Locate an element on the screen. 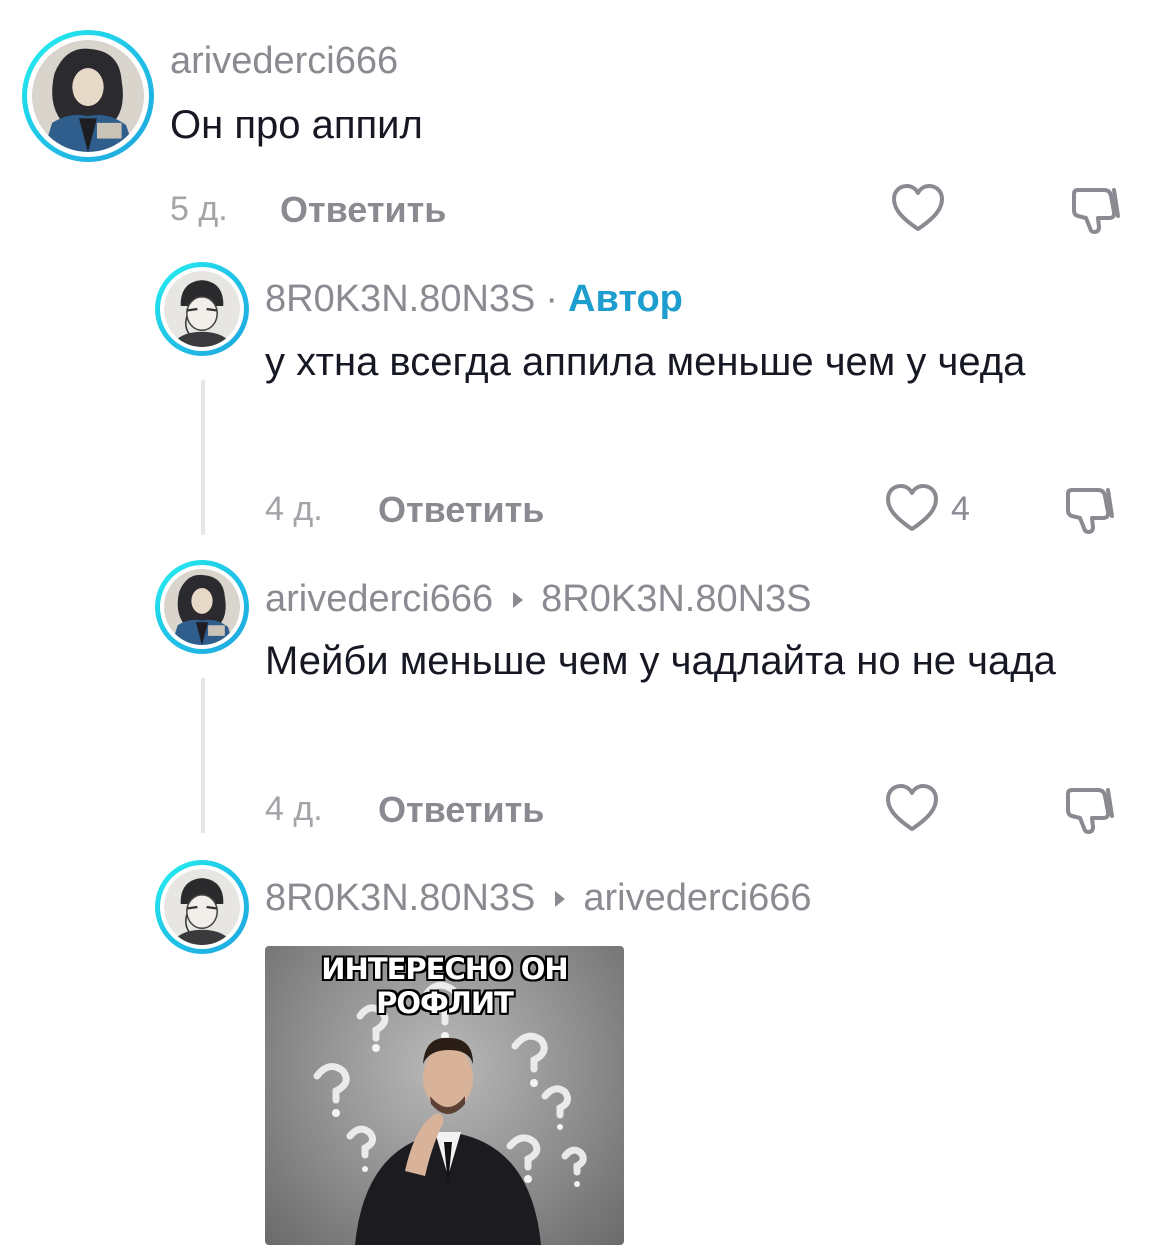 The height and width of the screenshot is (1245, 1170). comment-timestamp: 5 д. is located at coordinates (199, 209).